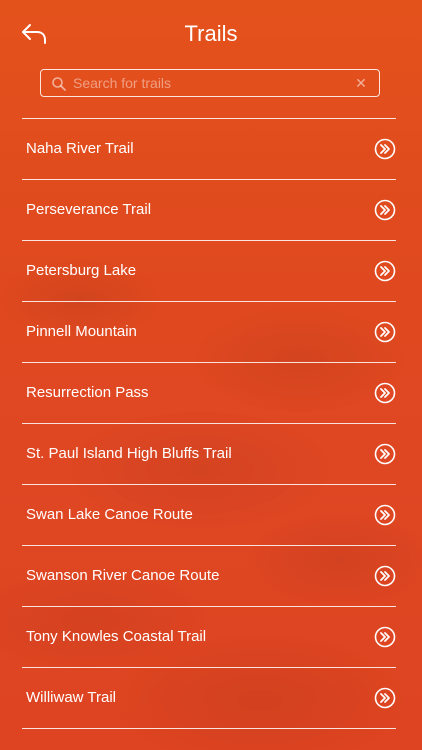 The image size is (422, 750). Describe the element at coordinates (81, 270) in the screenshot. I see `trail-label: Petersburg Lake` at that location.